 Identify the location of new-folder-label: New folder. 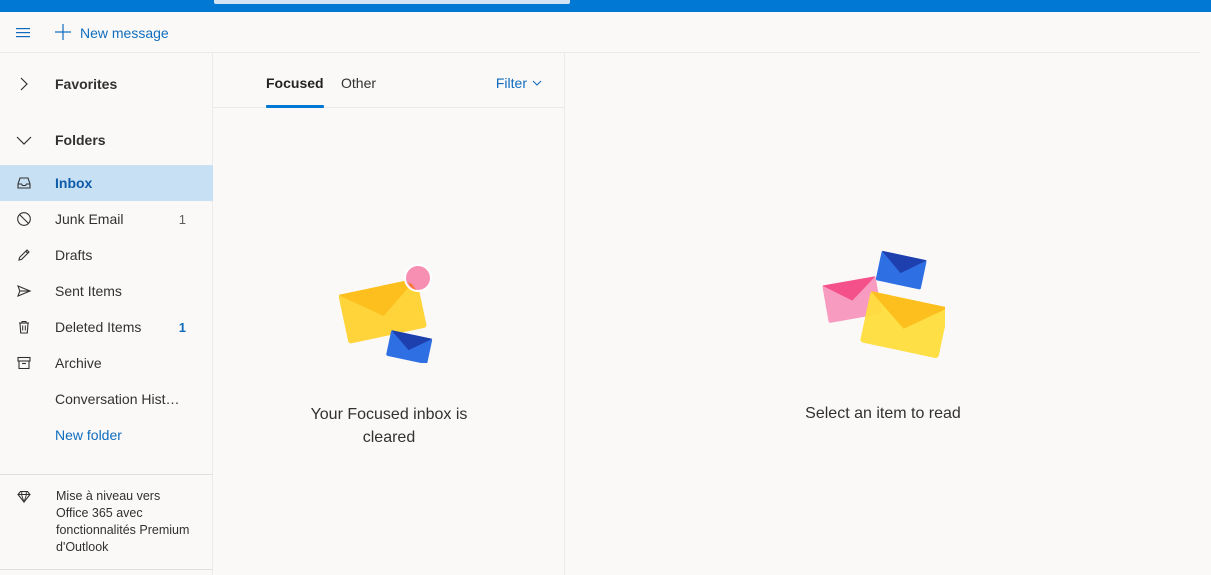
(88, 435).